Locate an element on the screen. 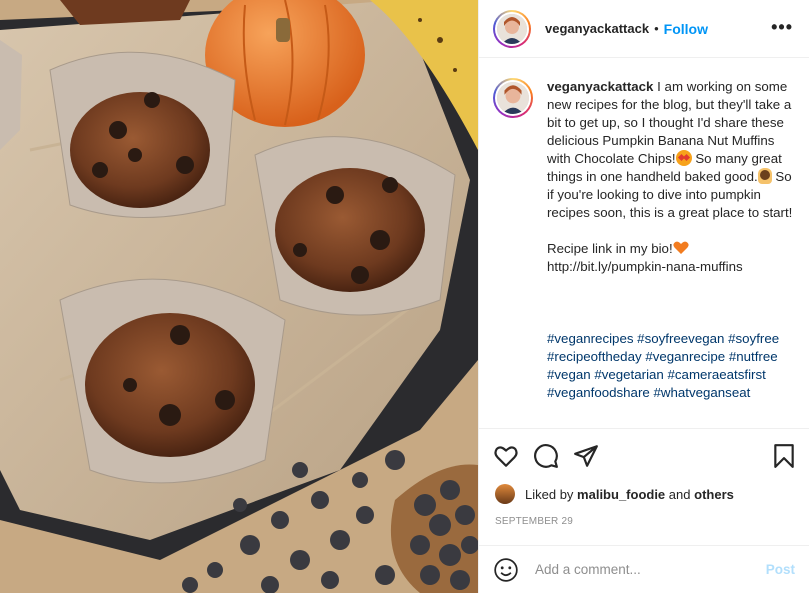  post-date: SEPTEMBER 29 is located at coordinates (534, 521).